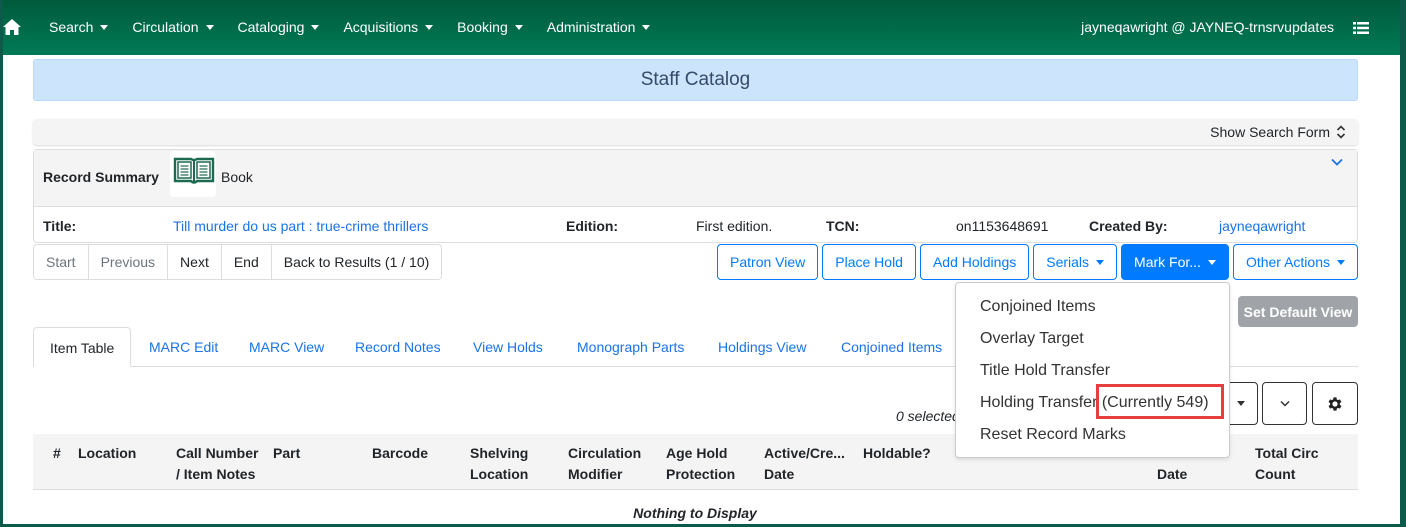 This screenshot has height=527, width=1406. Describe the element at coordinates (843, 226) in the screenshot. I see `tcn-label: TCN:` at that location.